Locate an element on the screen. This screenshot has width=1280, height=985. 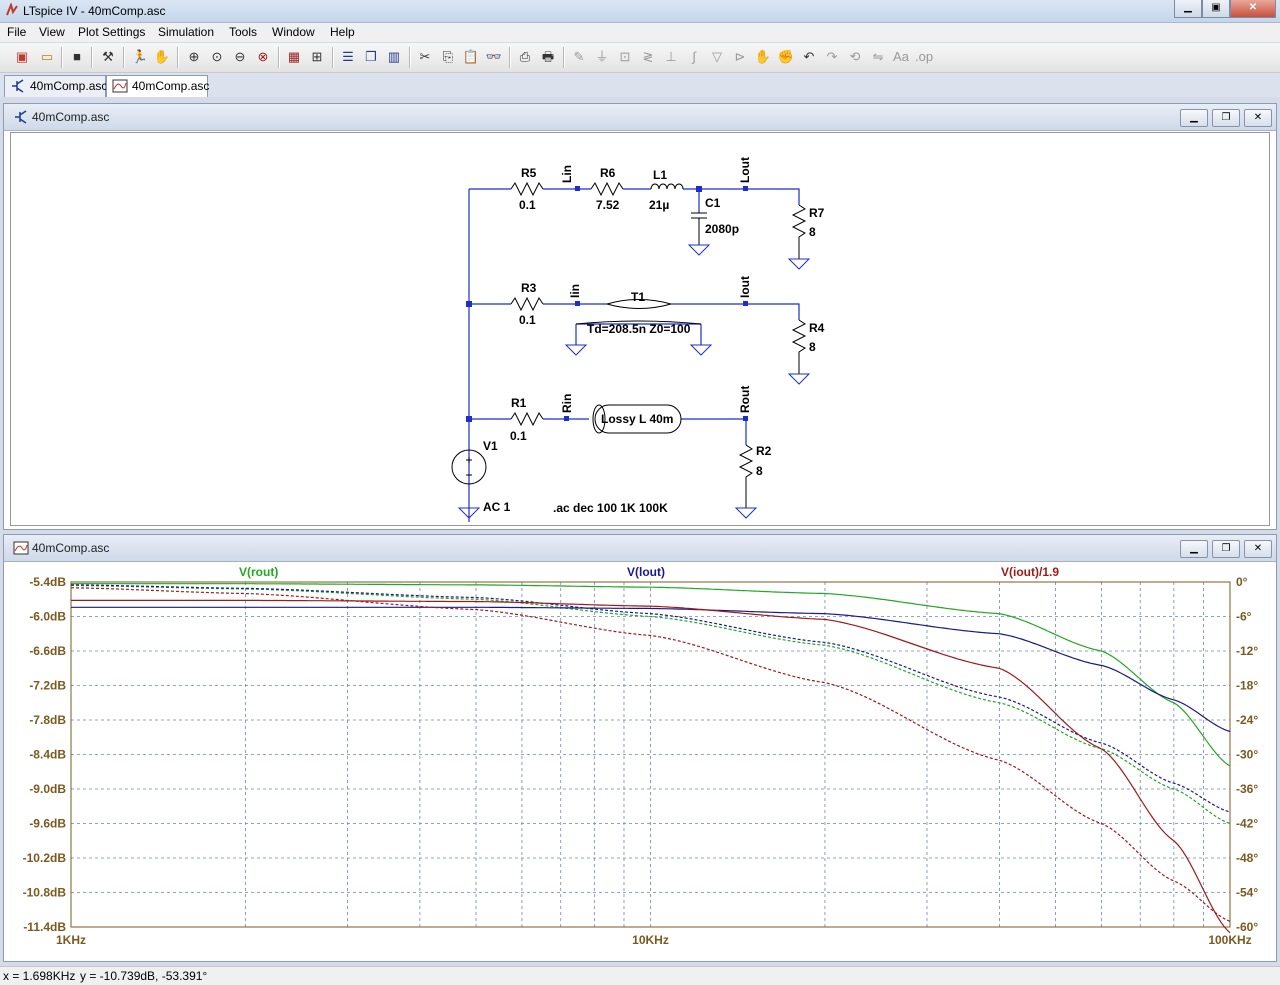
menu-view: View is located at coordinates (52, 32).